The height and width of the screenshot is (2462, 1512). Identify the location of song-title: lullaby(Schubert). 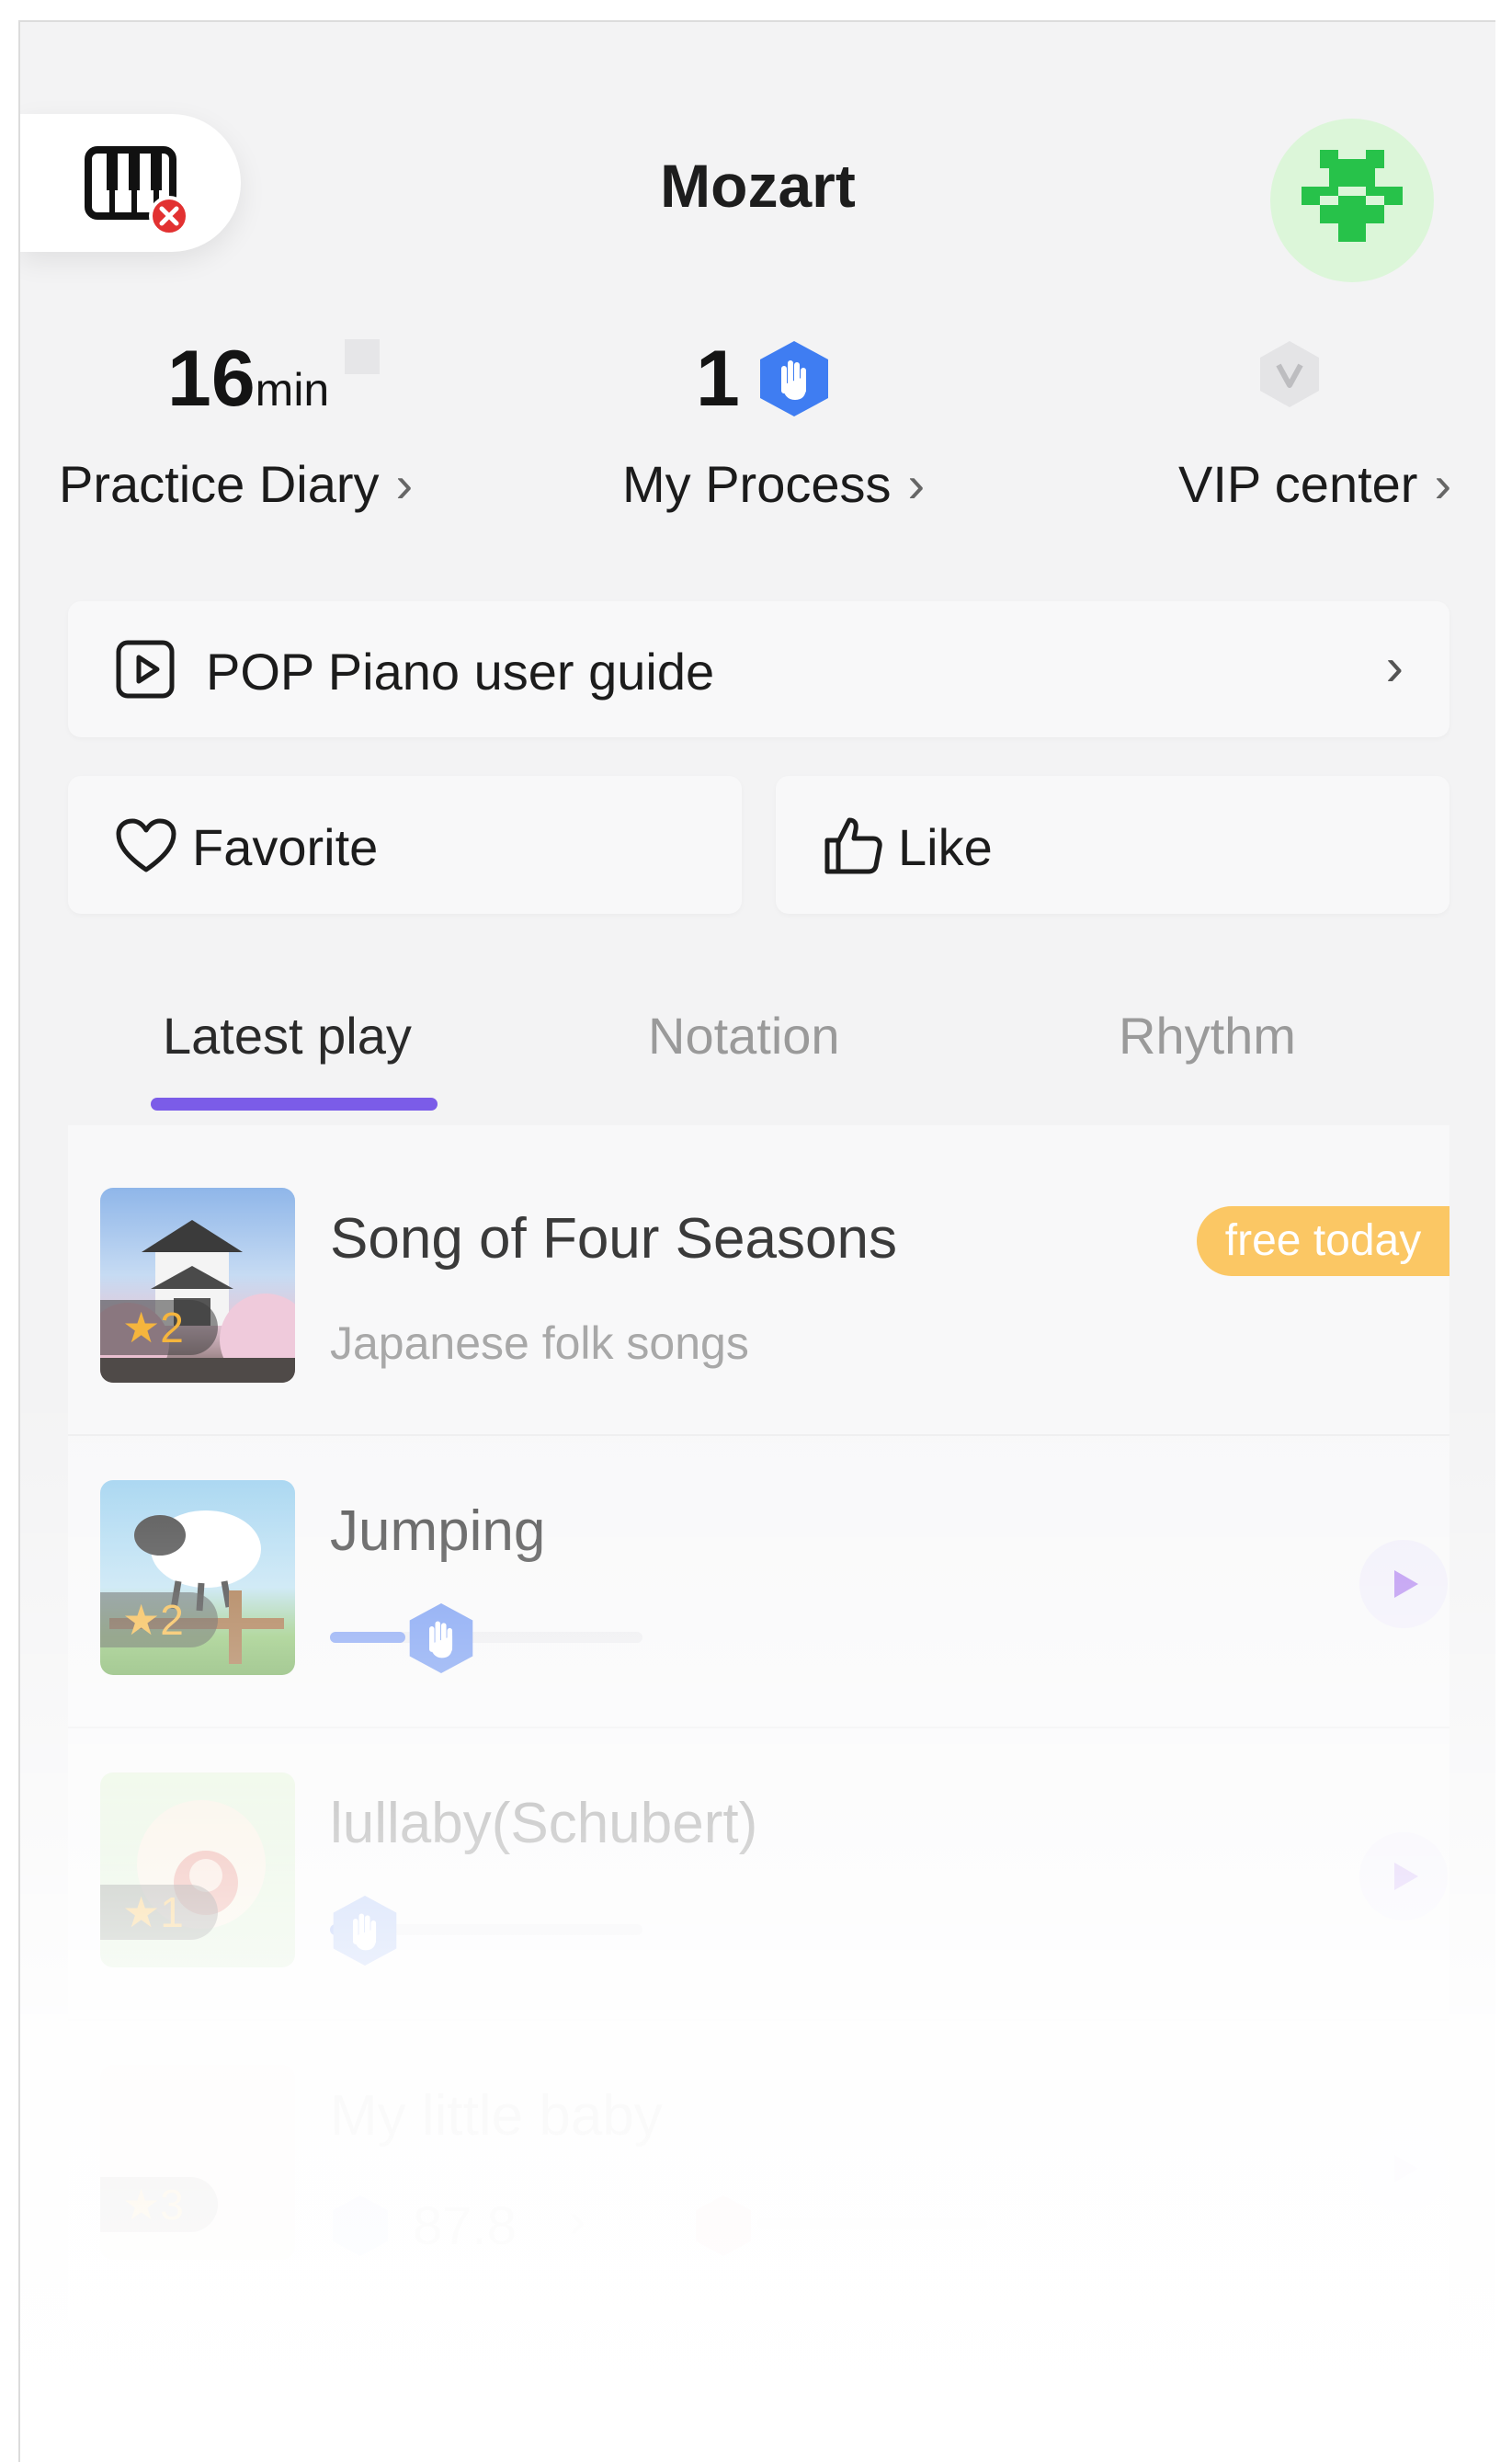
(544, 1823).